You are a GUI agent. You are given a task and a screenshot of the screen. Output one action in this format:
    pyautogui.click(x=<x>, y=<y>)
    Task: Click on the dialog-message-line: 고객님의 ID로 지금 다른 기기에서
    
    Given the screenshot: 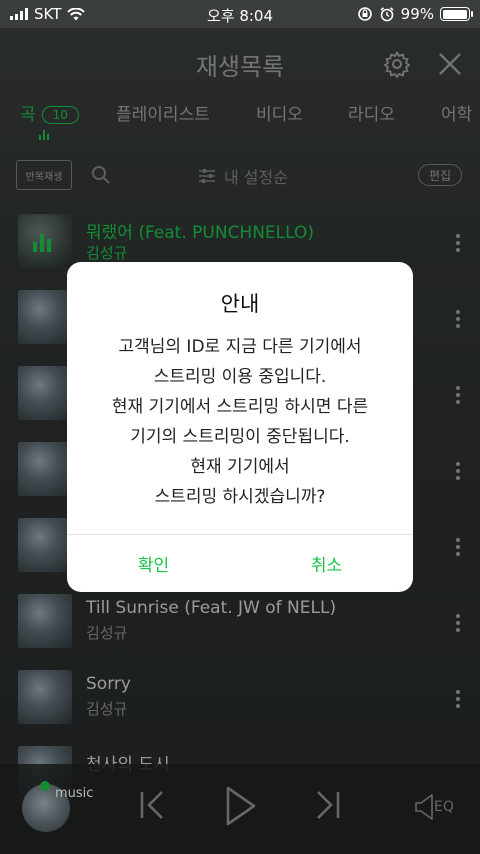 What is the action you would take?
    pyautogui.click(x=240, y=347)
    